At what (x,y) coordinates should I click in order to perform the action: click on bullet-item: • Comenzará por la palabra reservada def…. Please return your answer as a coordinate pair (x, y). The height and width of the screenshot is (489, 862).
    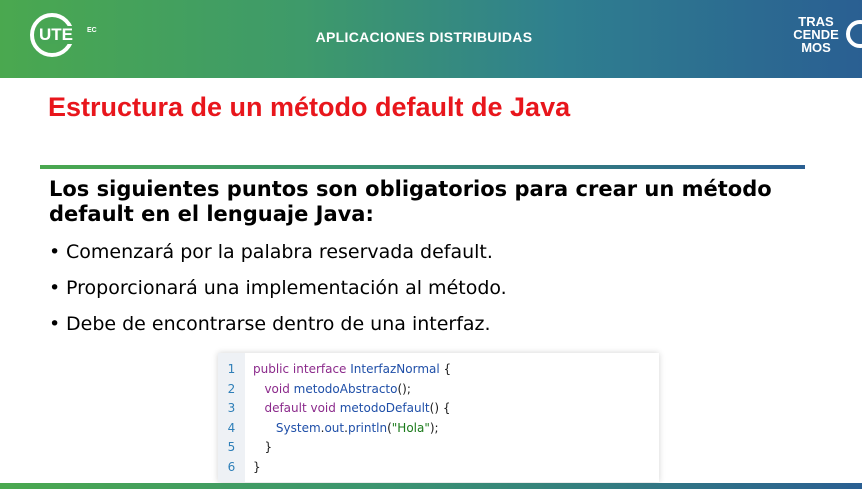
    Looking at the image, I should click on (278, 255).